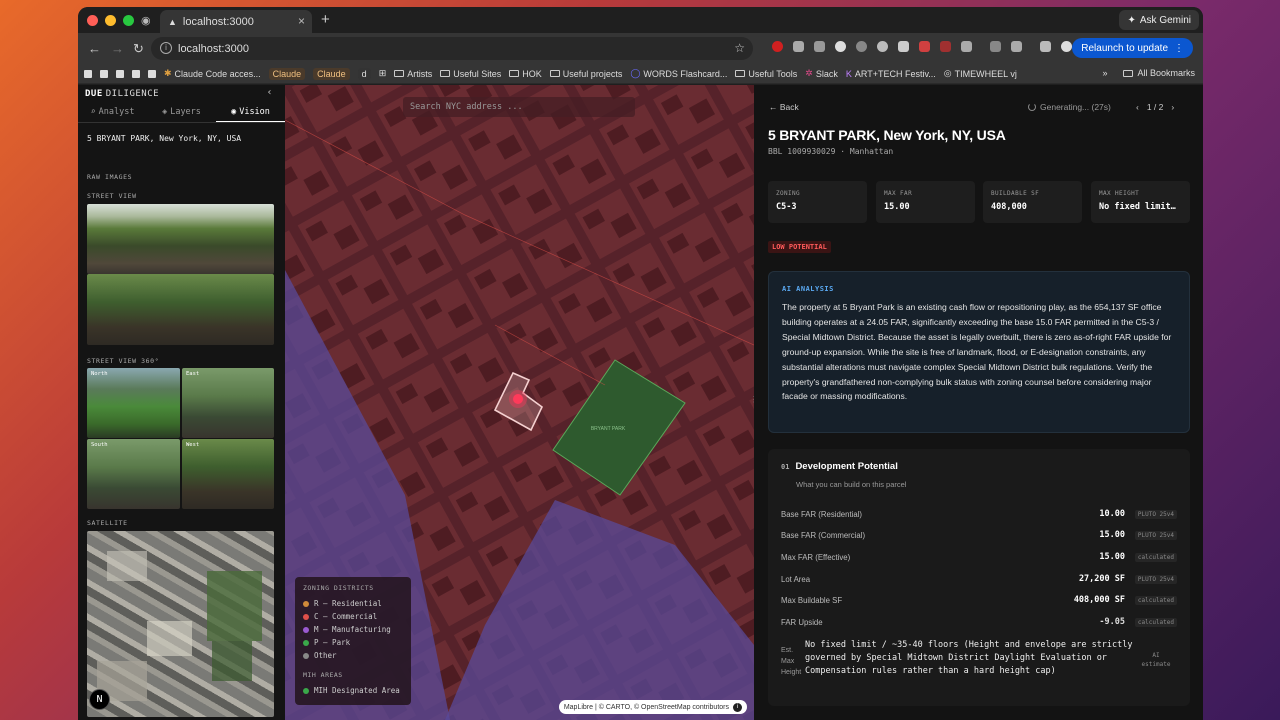 This screenshot has height=720, width=1280. Describe the element at coordinates (325, 19) in the screenshot. I see `new-tab-button: +` at that location.